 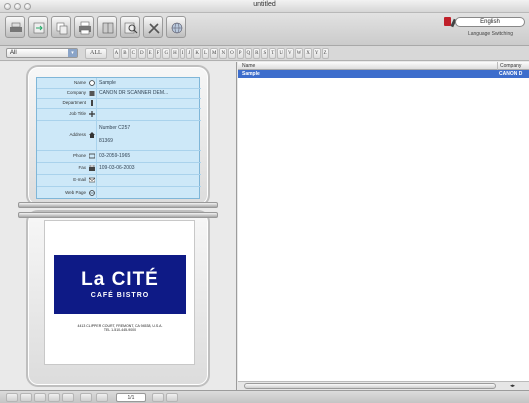 What do you see at coordinates (74, 102) in the screenshot?
I see `department-label: Department` at bounding box center [74, 102].